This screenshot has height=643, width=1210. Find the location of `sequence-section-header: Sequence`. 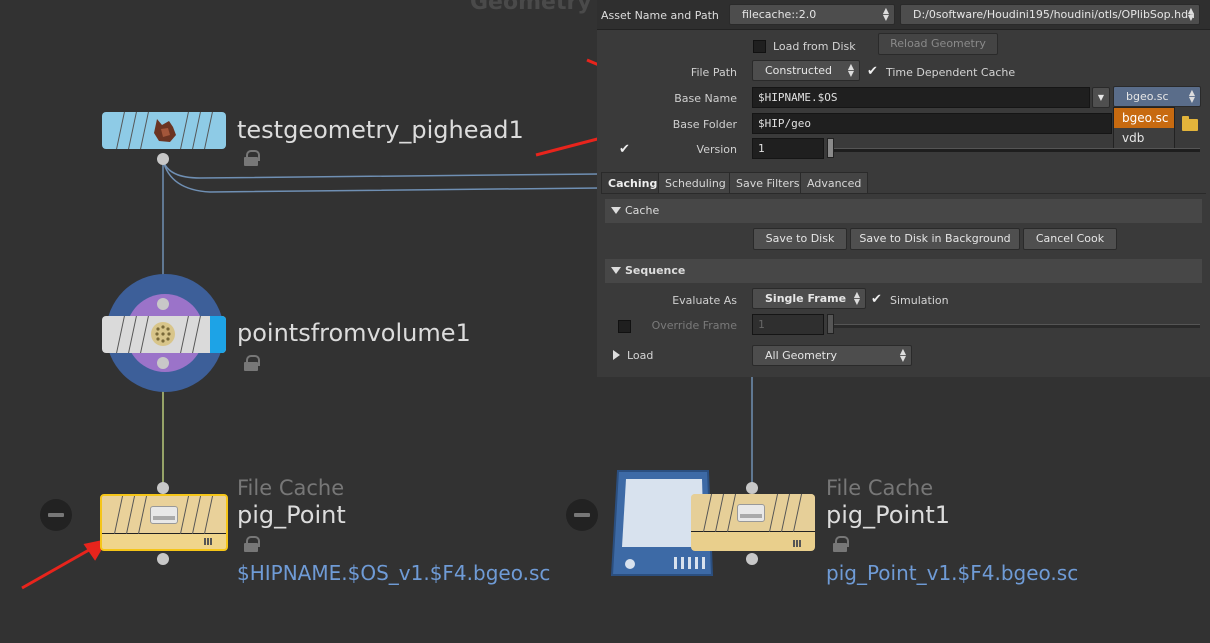

sequence-section-header: Sequence is located at coordinates (903, 271).